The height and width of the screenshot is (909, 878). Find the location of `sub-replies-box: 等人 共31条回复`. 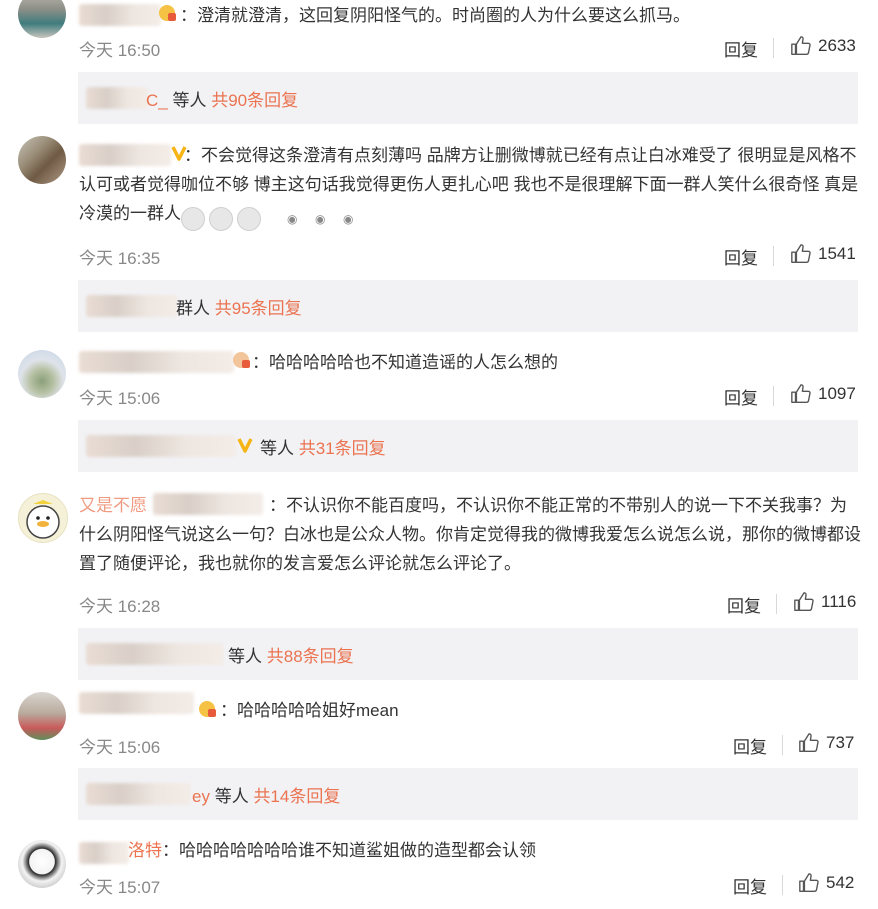

sub-replies-box: 等人 共31条回复 is located at coordinates (468, 446).